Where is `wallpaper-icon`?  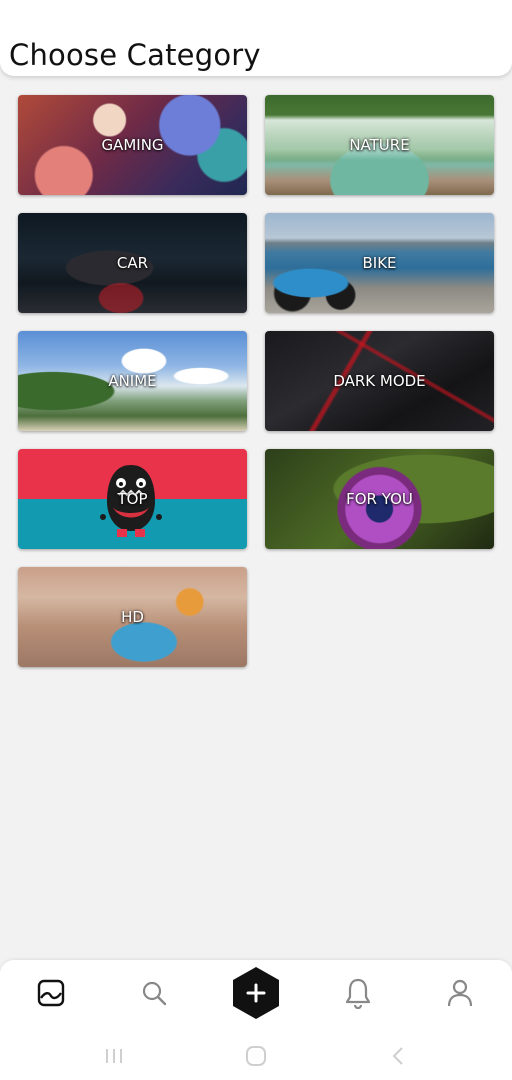
wallpaper-icon is located at coordinates (51, 993).